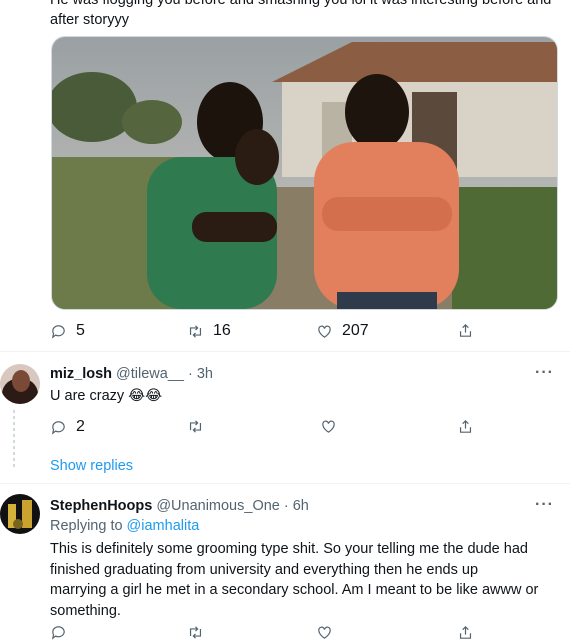  I want to click on user-handle: @Unanimous_One, so click(218, 506).